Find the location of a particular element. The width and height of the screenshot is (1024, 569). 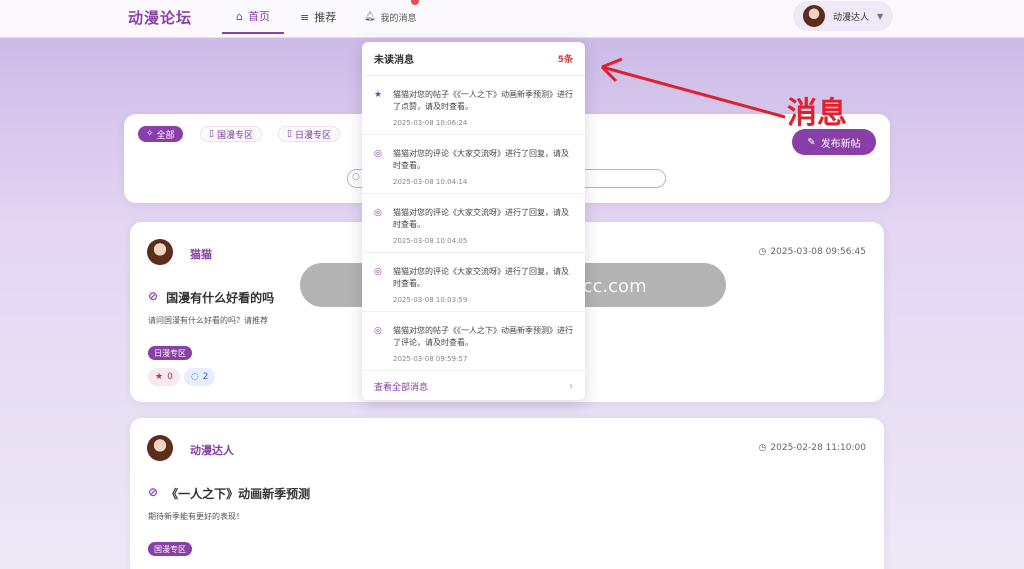

post-title: ⊘ 《一人之下》动画新季预测 is located at coordinates (229, 493).